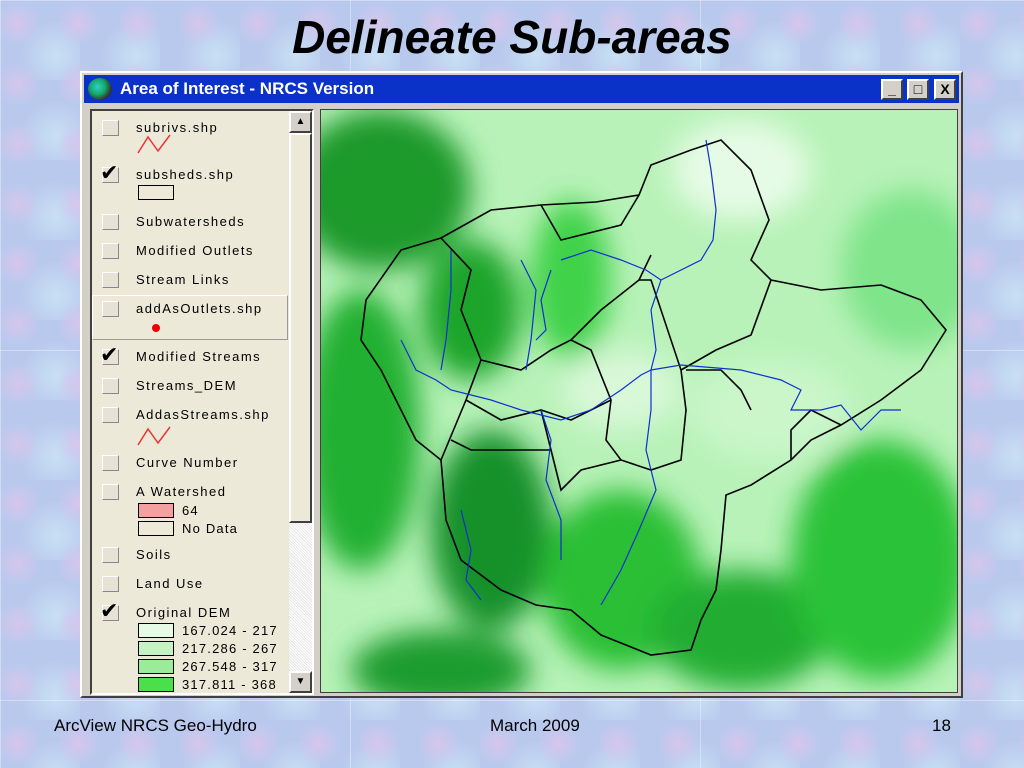  Describe the element at coordinates (230, 630) in the screenshot. I see `dem-class-label: 167.024 - 217` at that location.